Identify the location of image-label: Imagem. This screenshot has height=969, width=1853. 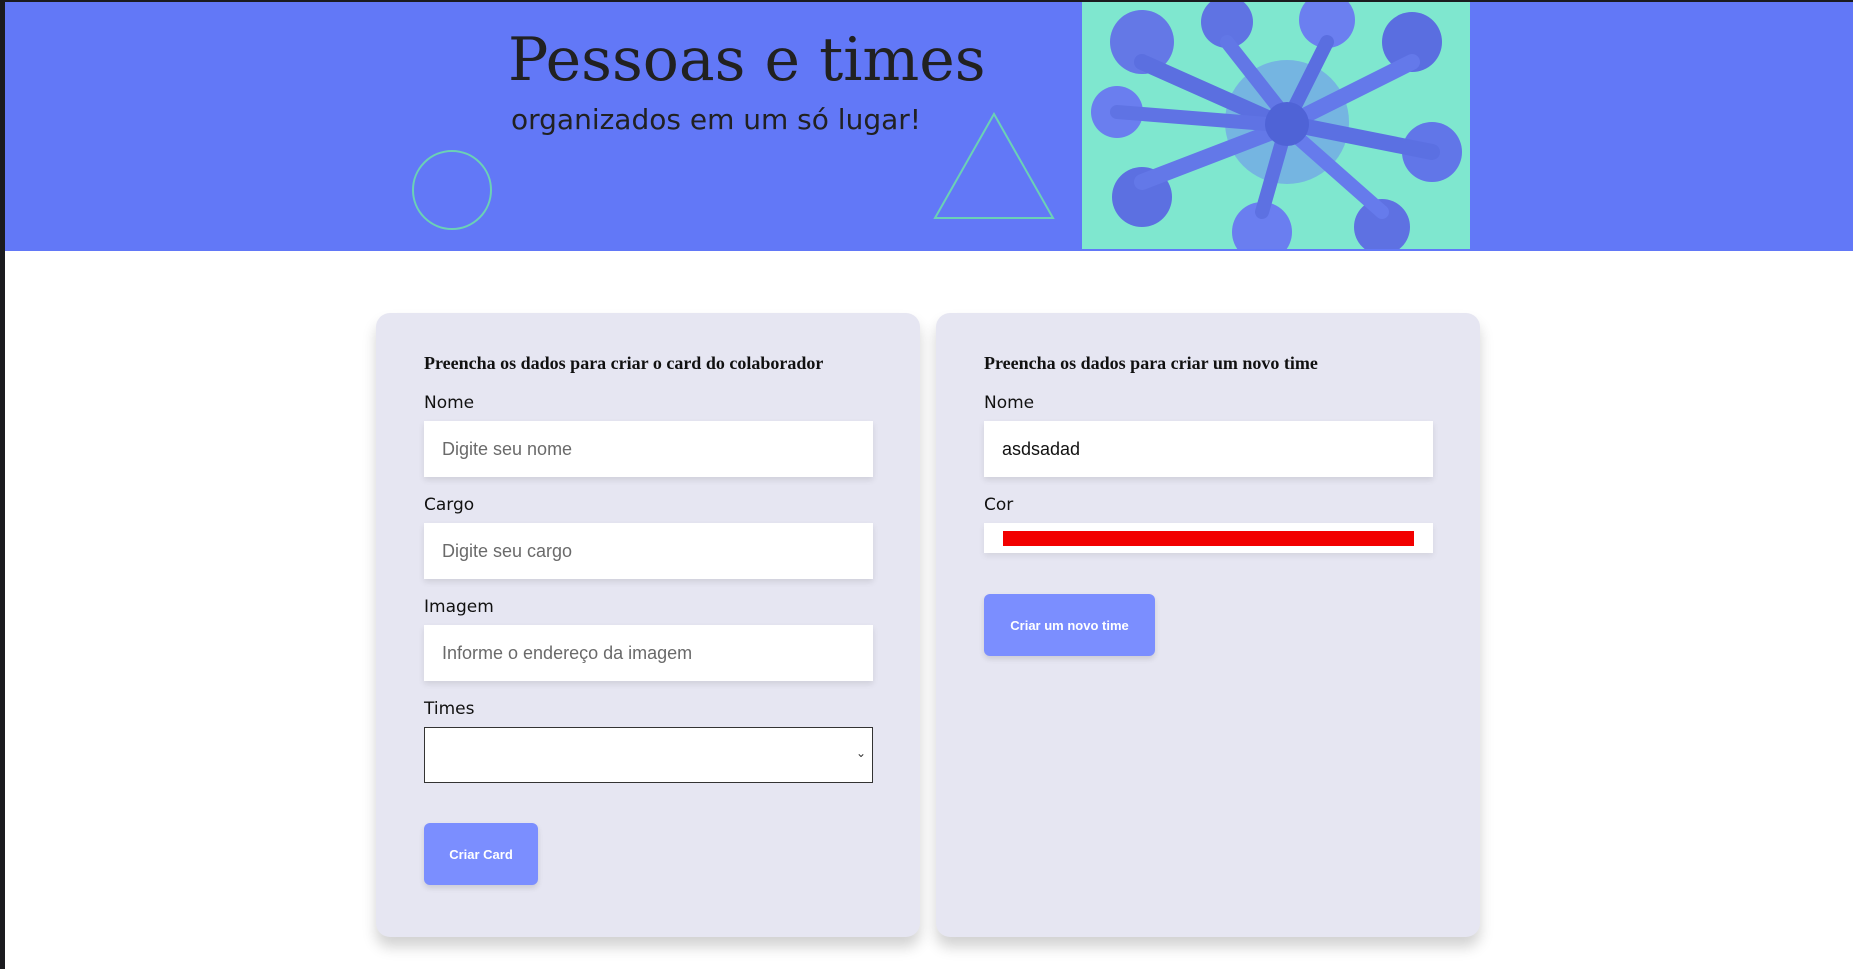
(459, 607).